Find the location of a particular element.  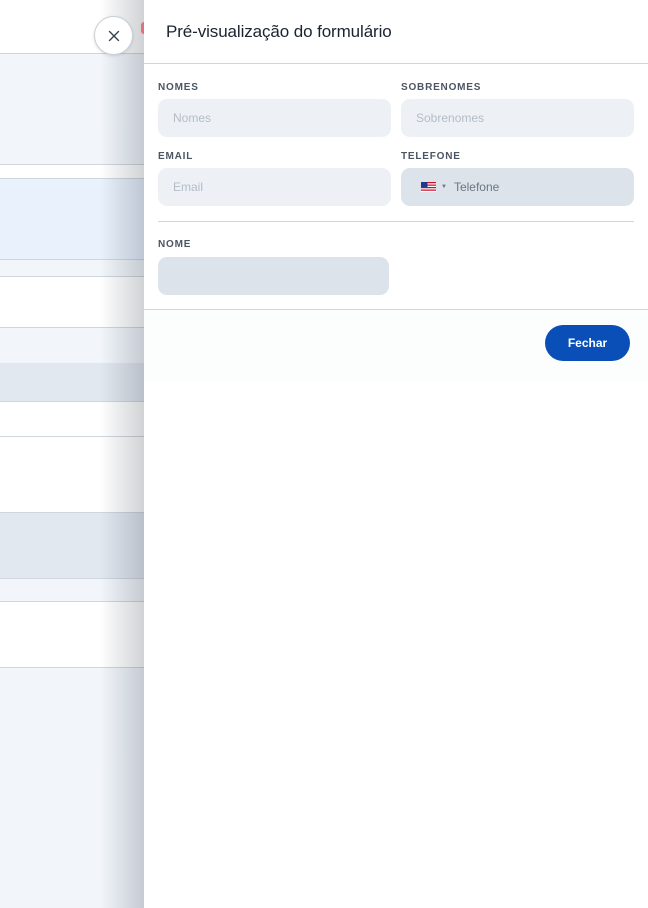

close-icon is located at coordinates (113, 35).